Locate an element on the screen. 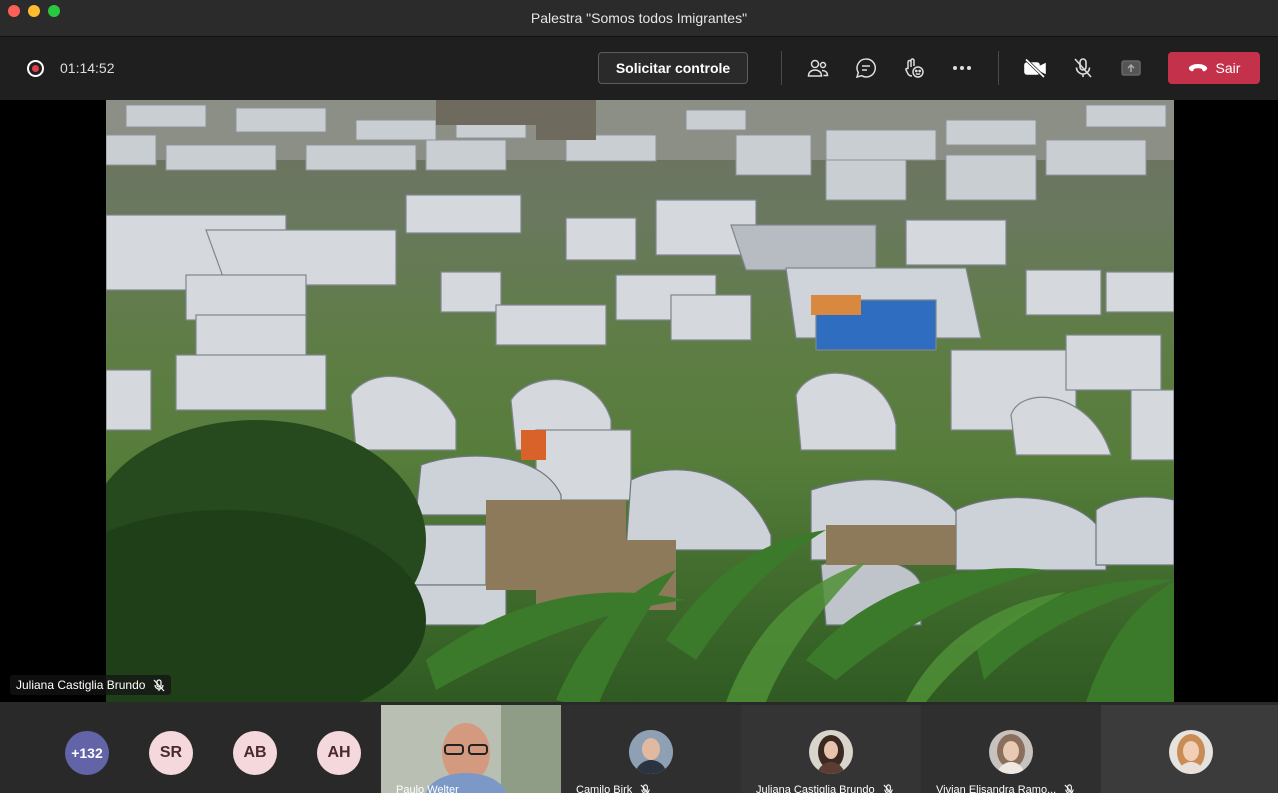 The width and height of the screenshot is (1278, 793). participant-tile-video: Paulo Welter is located at coordinates (471, 749).